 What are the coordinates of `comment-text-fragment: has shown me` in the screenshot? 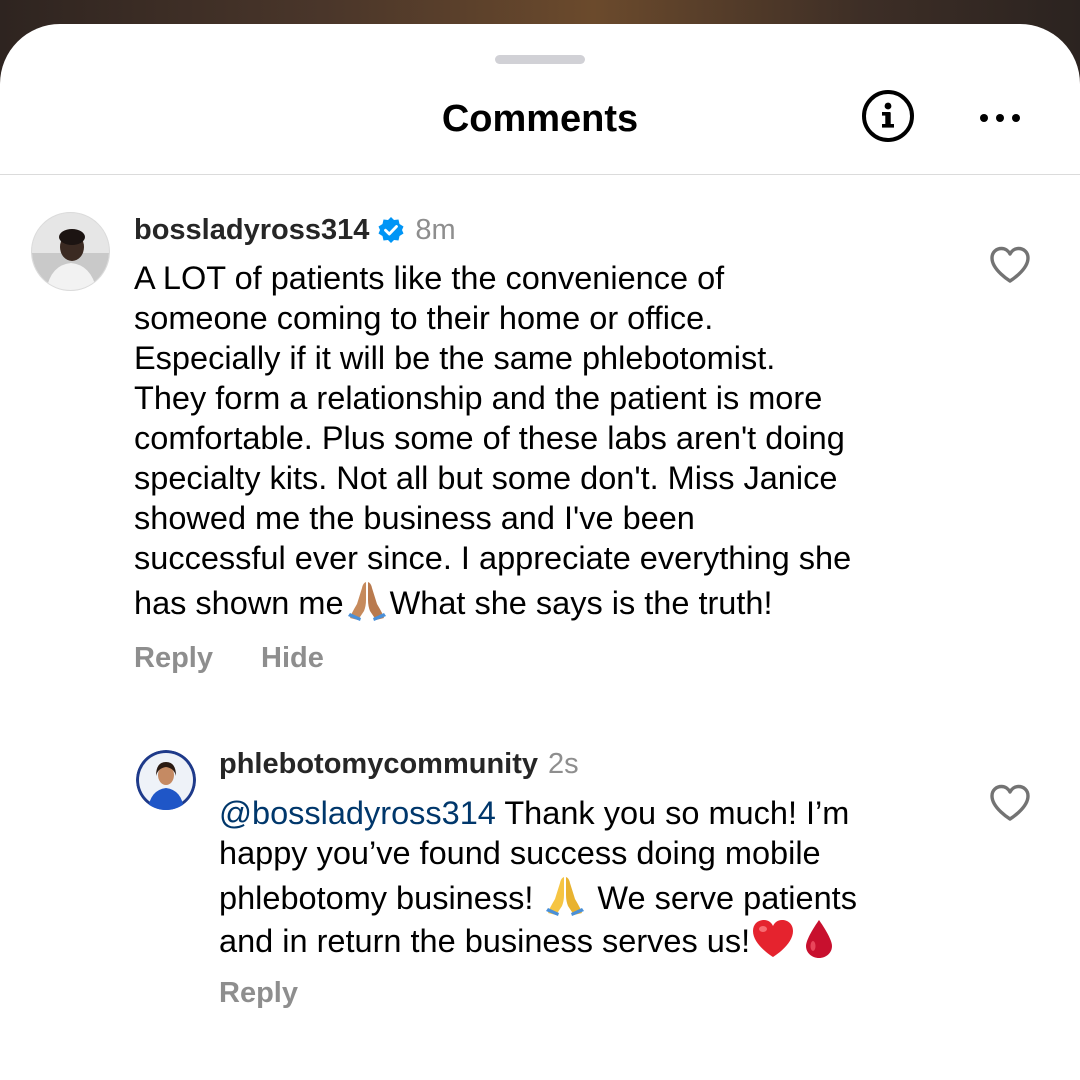 It's located at (239, 603).